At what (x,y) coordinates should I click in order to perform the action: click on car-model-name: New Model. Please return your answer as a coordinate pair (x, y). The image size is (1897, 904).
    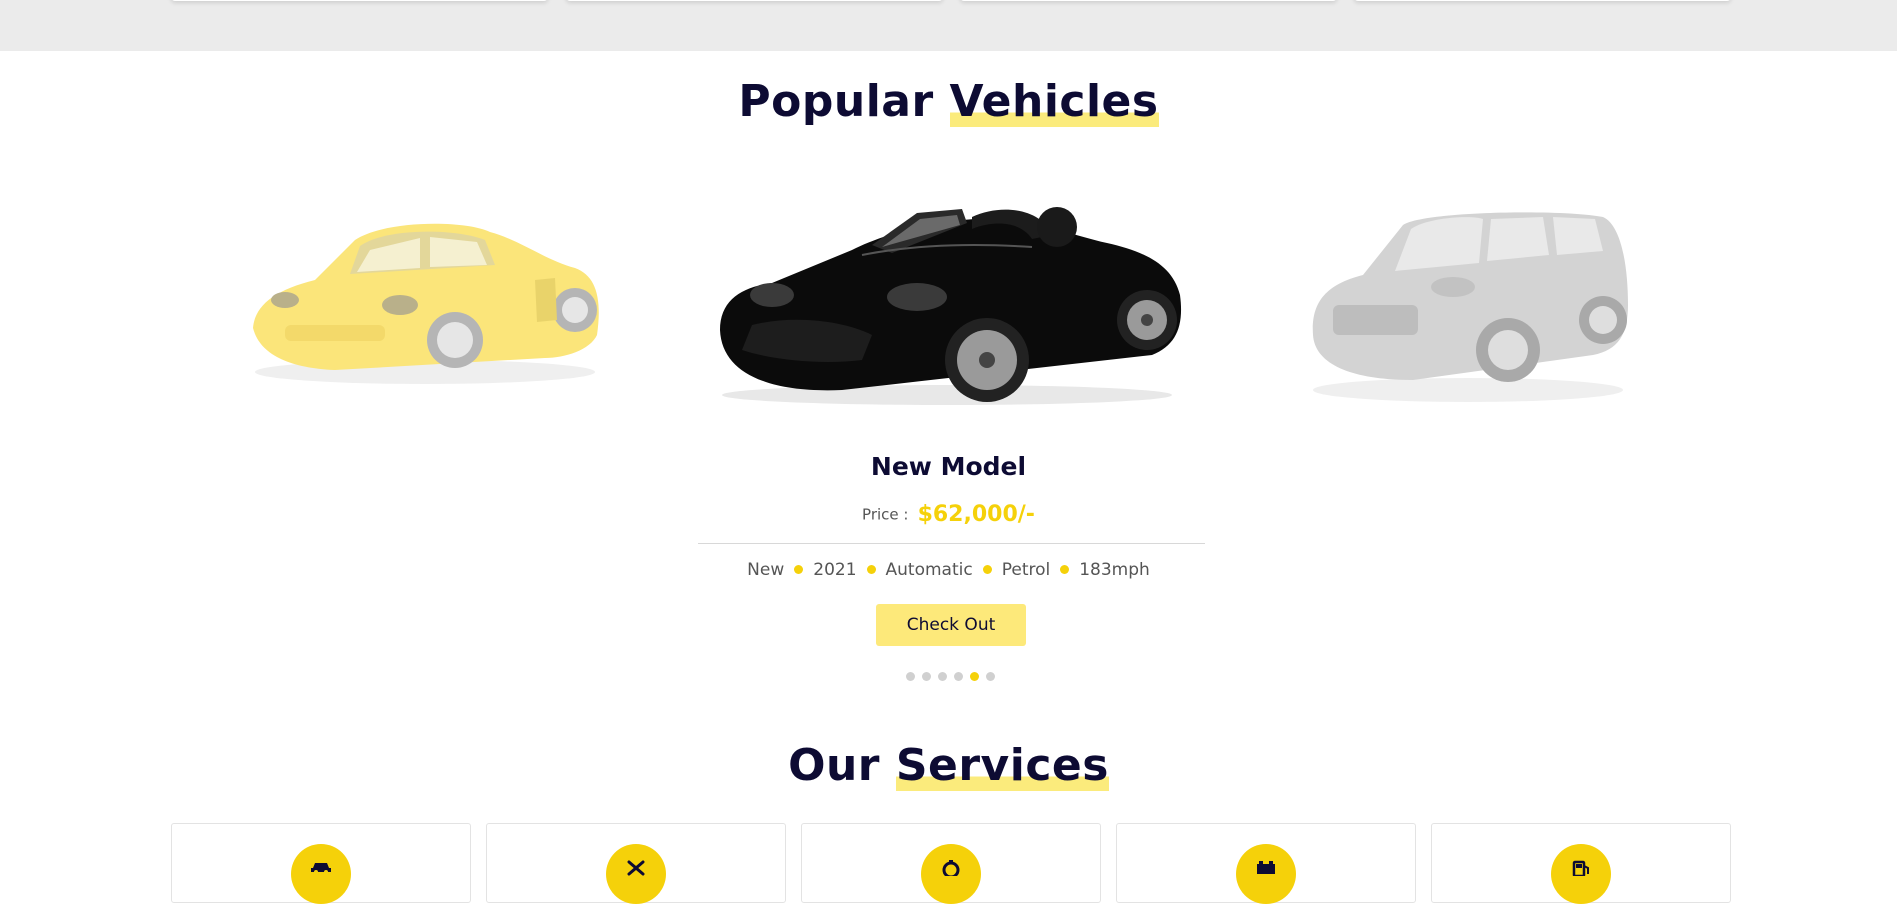
    Looking at the image, I should click on (948, 466).